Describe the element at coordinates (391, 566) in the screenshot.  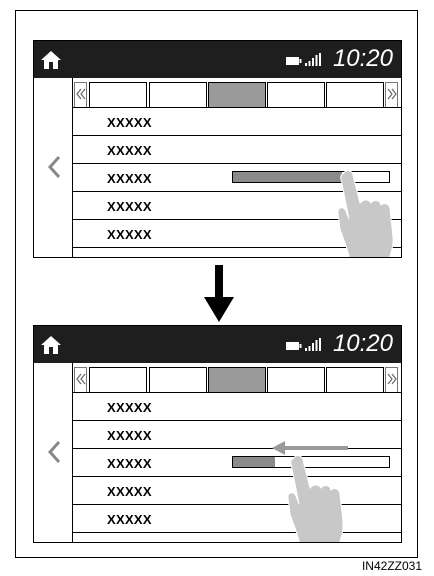
I see `figure-caption: IN42ZZ031` at that location.